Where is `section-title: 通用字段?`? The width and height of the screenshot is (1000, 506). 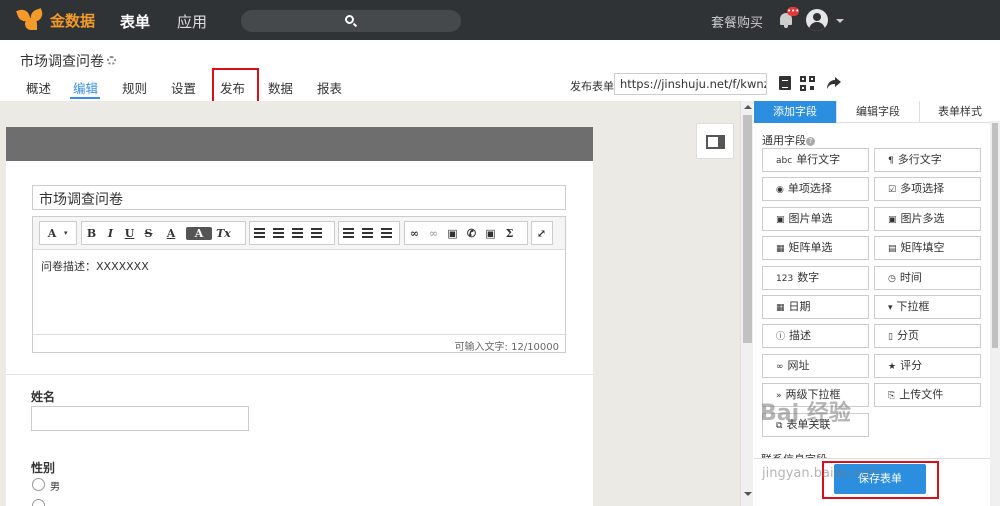 section-title: 通用字段? is located at coordinates (788, 140).